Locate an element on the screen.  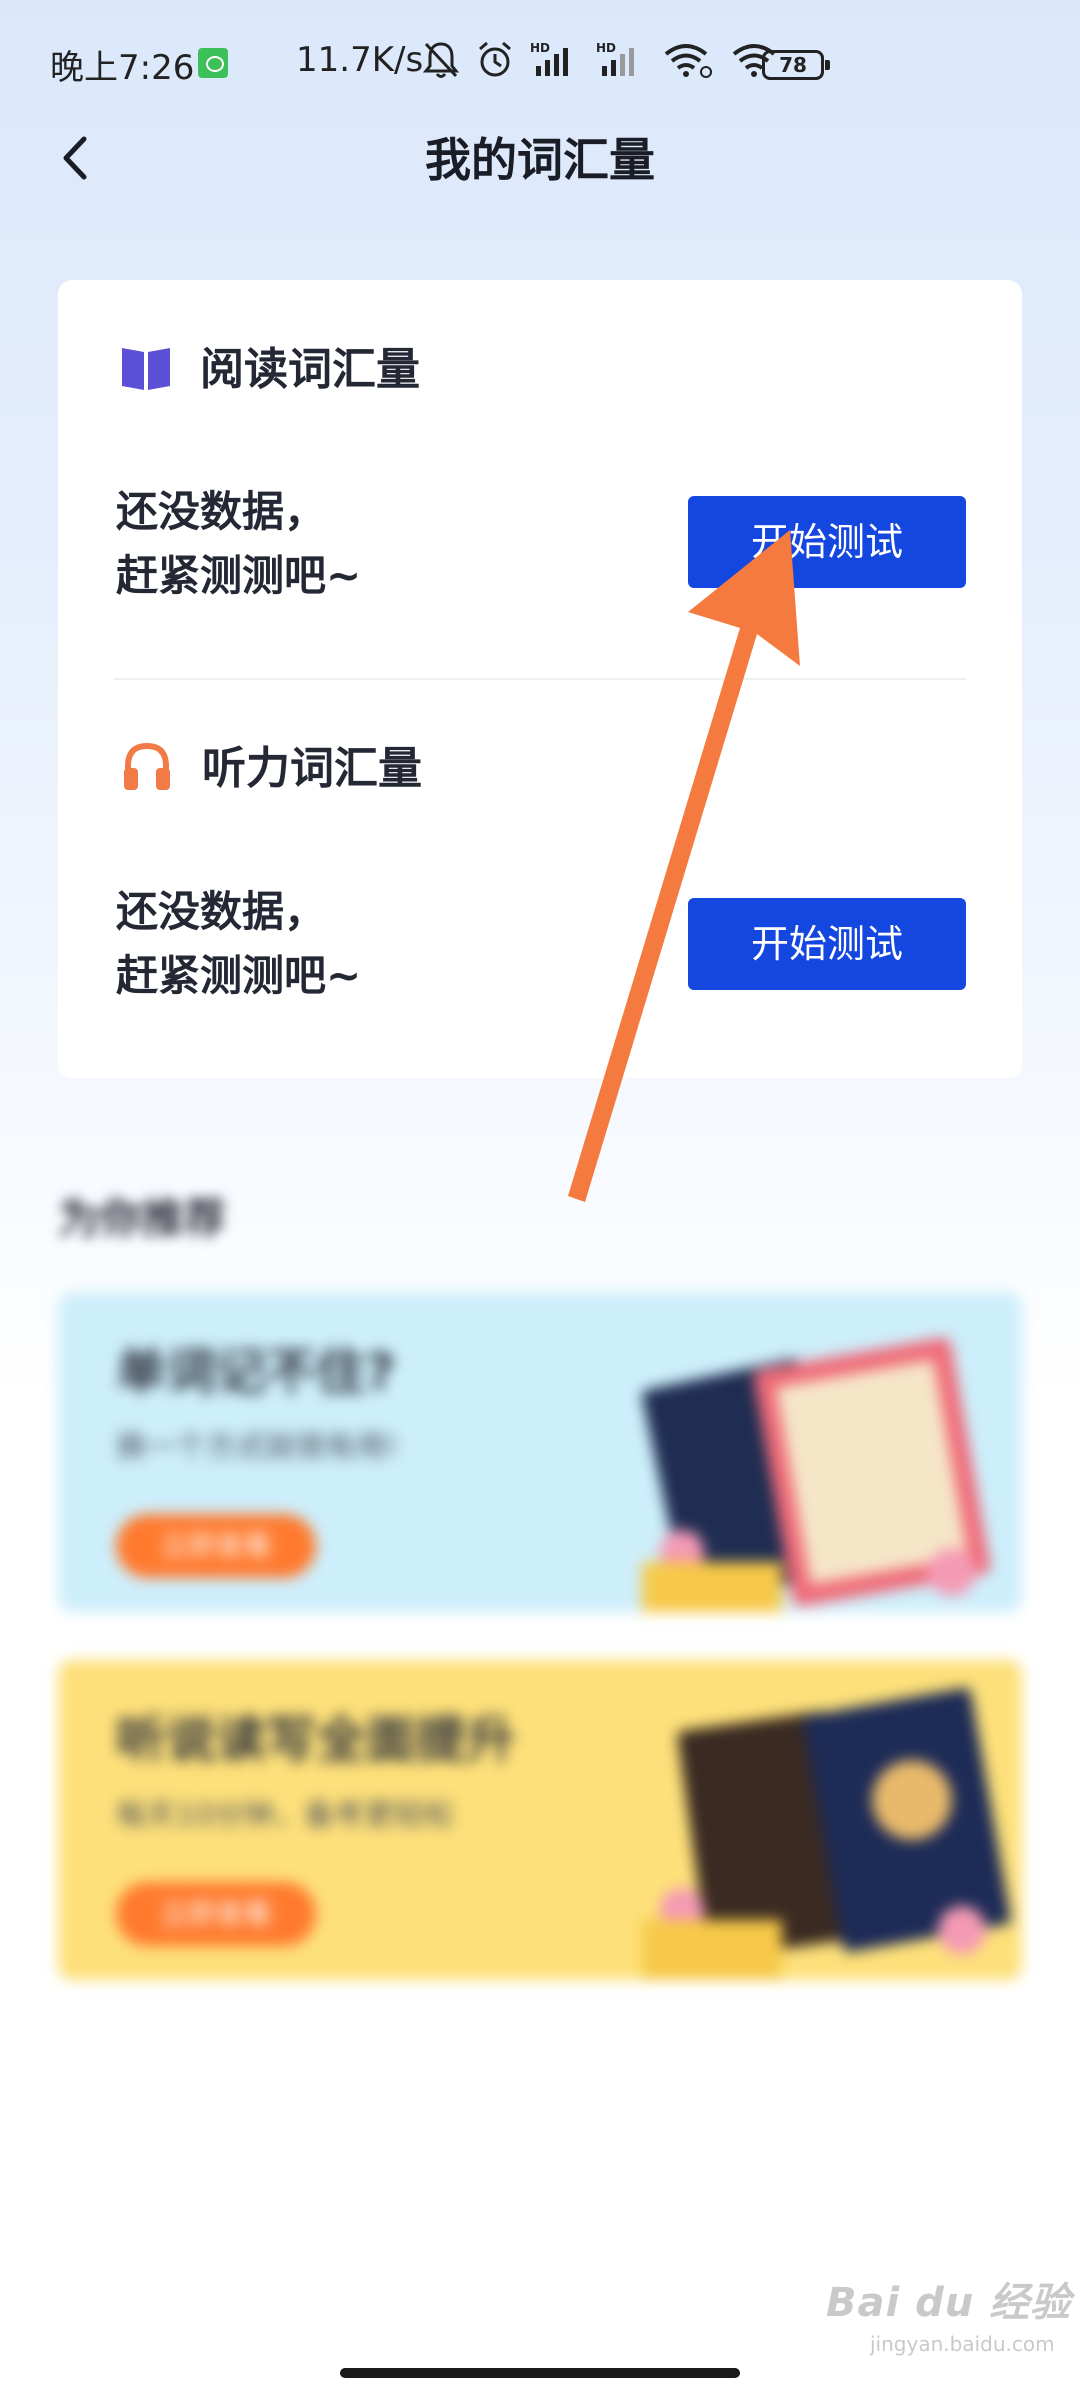
listening-empty-message: 还没数据， 赶紧测测吧~ is located at coordinates (239, 943).